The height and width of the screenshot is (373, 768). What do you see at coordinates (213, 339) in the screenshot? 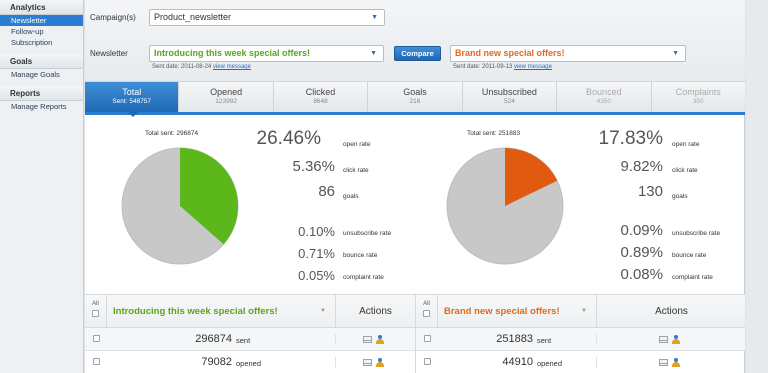
I see `row-count: 296874` at bounding box center [213, 339].